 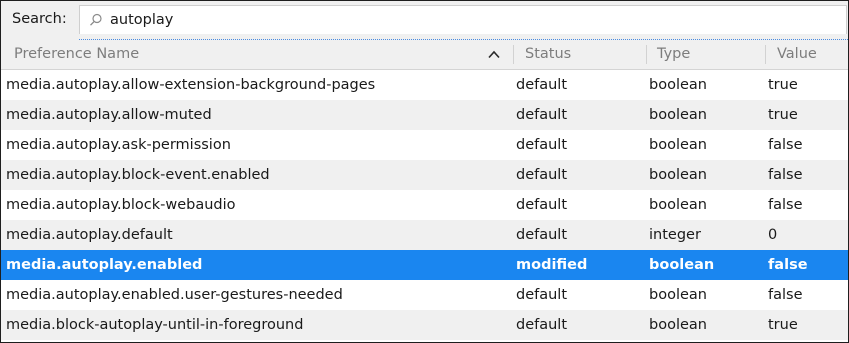 I want to click on preference-name: media.autoplay.block-event.enabled, so click(x=138, y=175).